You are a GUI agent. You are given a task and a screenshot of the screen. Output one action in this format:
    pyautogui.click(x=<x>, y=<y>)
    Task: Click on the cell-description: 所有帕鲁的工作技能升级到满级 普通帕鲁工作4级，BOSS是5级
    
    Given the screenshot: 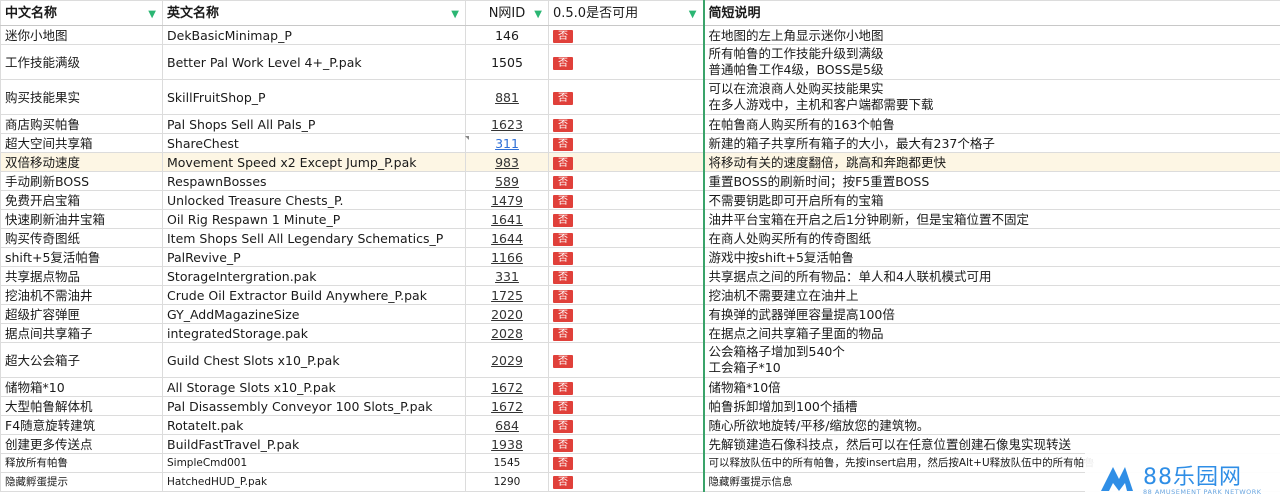 What is the action you would take?
    pyautogui.click(x=991, y=62)
    